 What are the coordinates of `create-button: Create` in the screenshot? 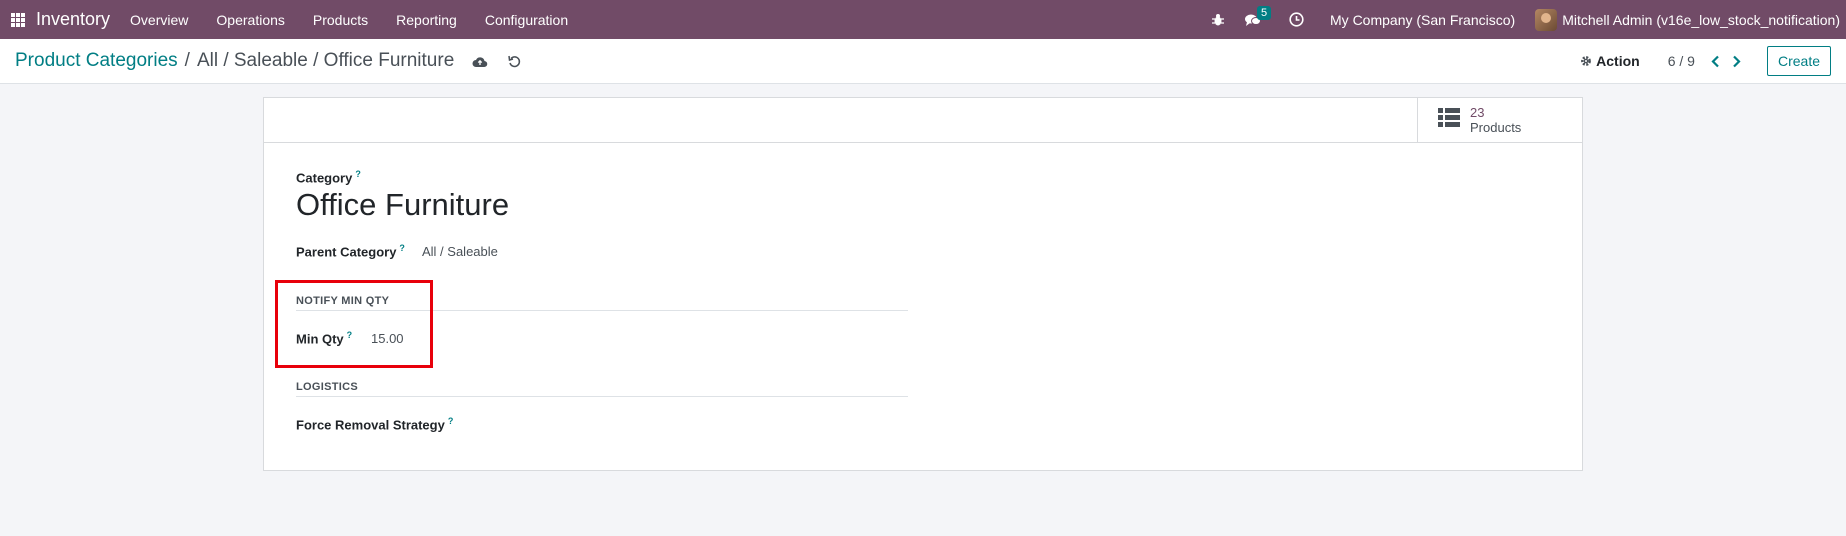 It's located at (1798, 61).